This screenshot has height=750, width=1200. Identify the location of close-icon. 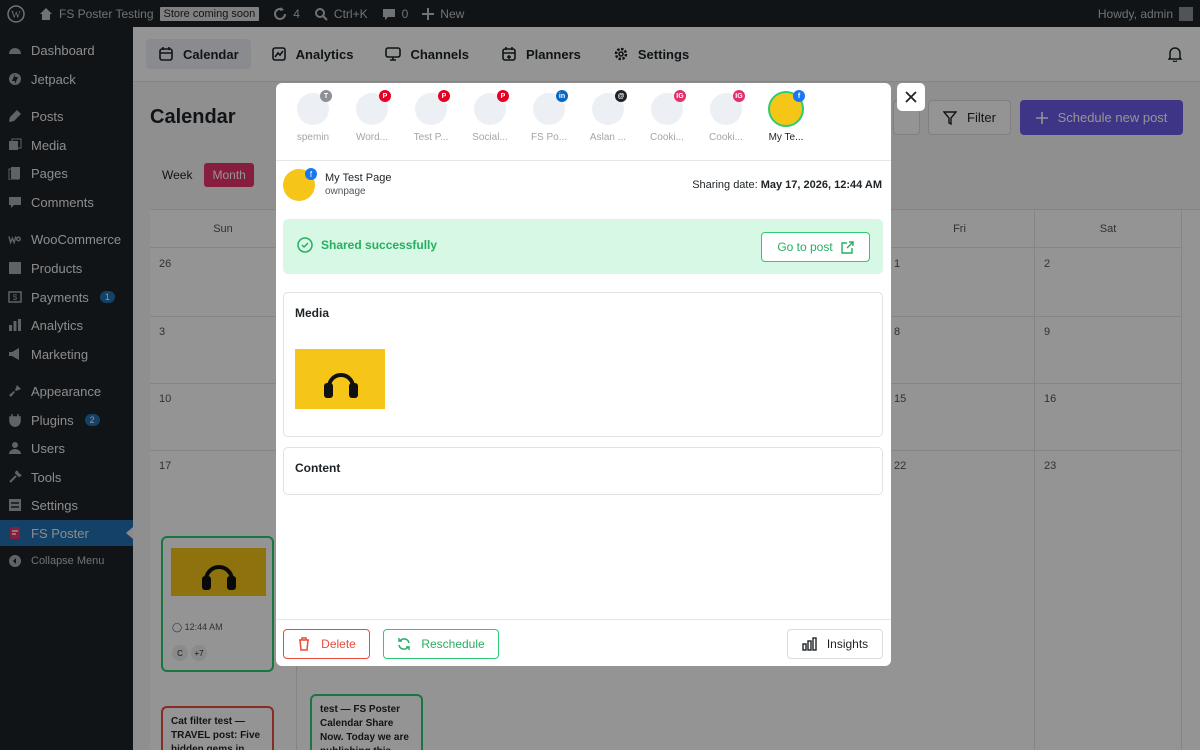
(911, 97).